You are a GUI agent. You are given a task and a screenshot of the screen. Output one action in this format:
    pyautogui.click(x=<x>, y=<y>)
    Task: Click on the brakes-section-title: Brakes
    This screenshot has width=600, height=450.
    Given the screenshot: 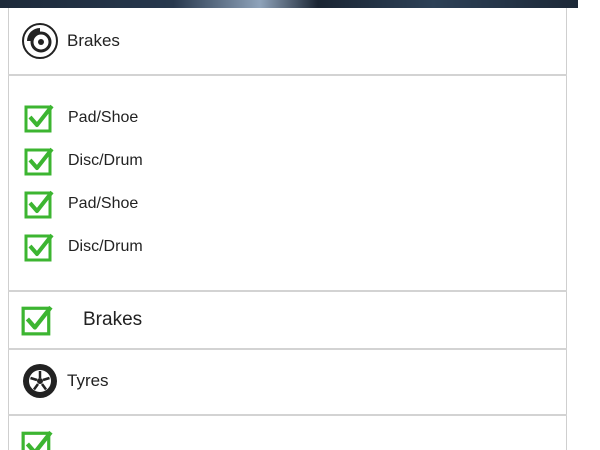 What is the action you would take?
    pyautogui.click(x=93, y=40)
    